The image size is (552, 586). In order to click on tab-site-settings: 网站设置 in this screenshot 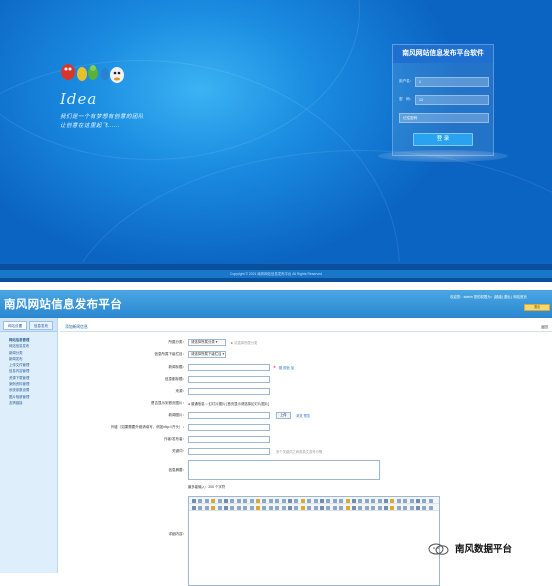, I will do `click(15, 325)`.